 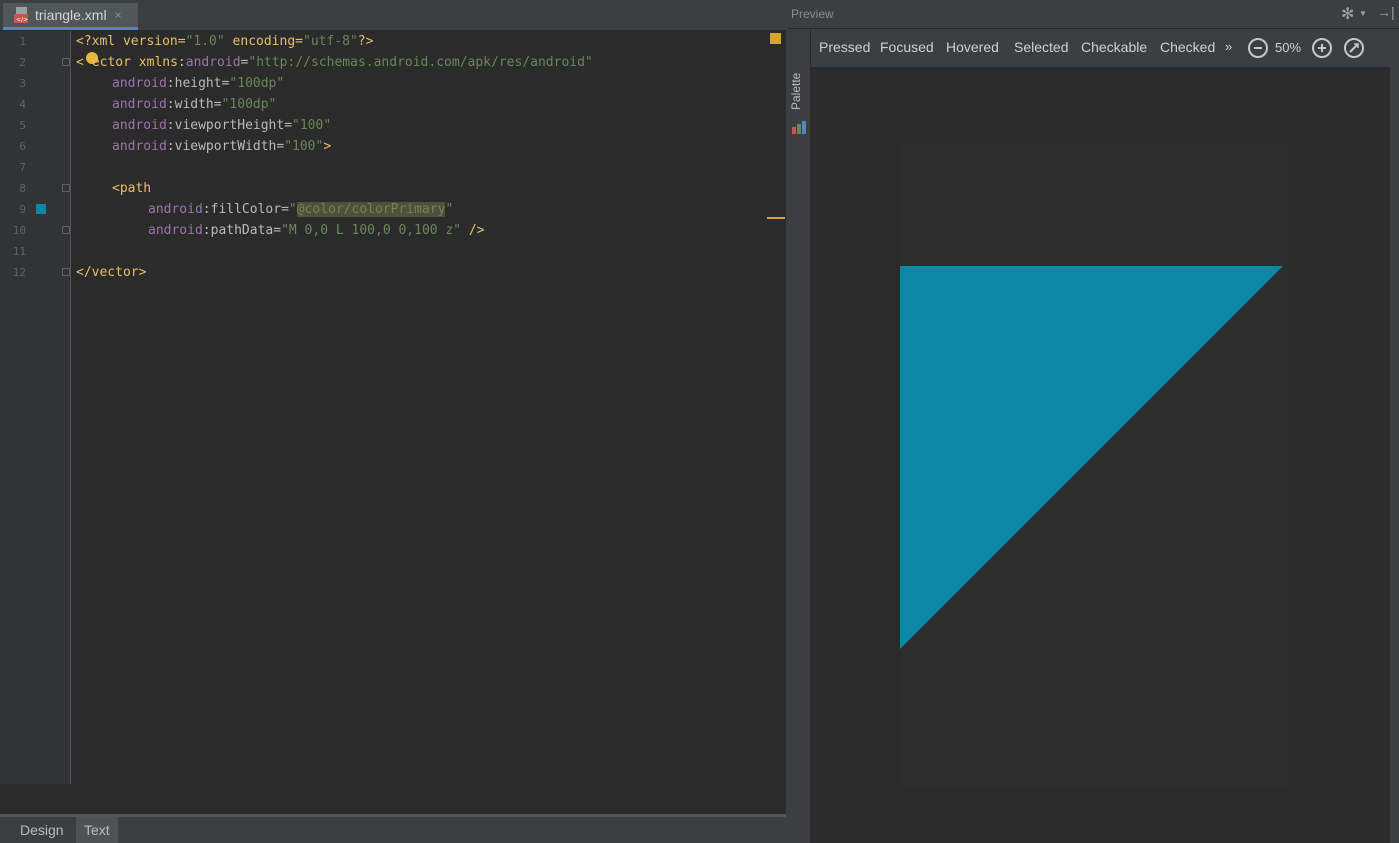 I want to click on hide-panel-icon: →|, so click(x=1386, y=12).